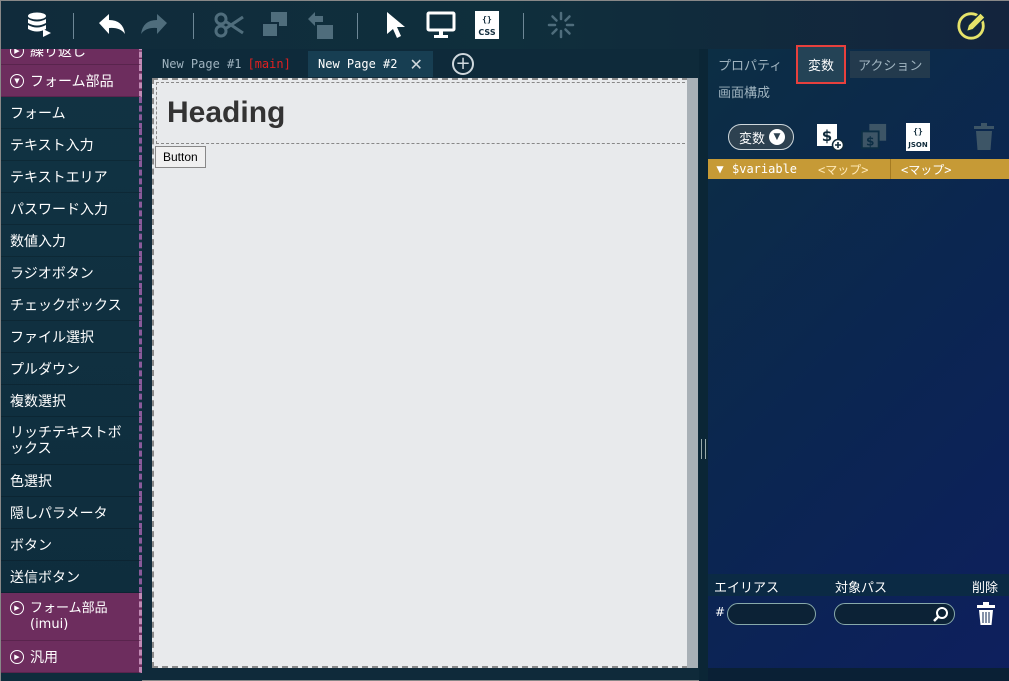 The image size is (1009, 681). I want to click on alias-row: #, so click(858, 613).